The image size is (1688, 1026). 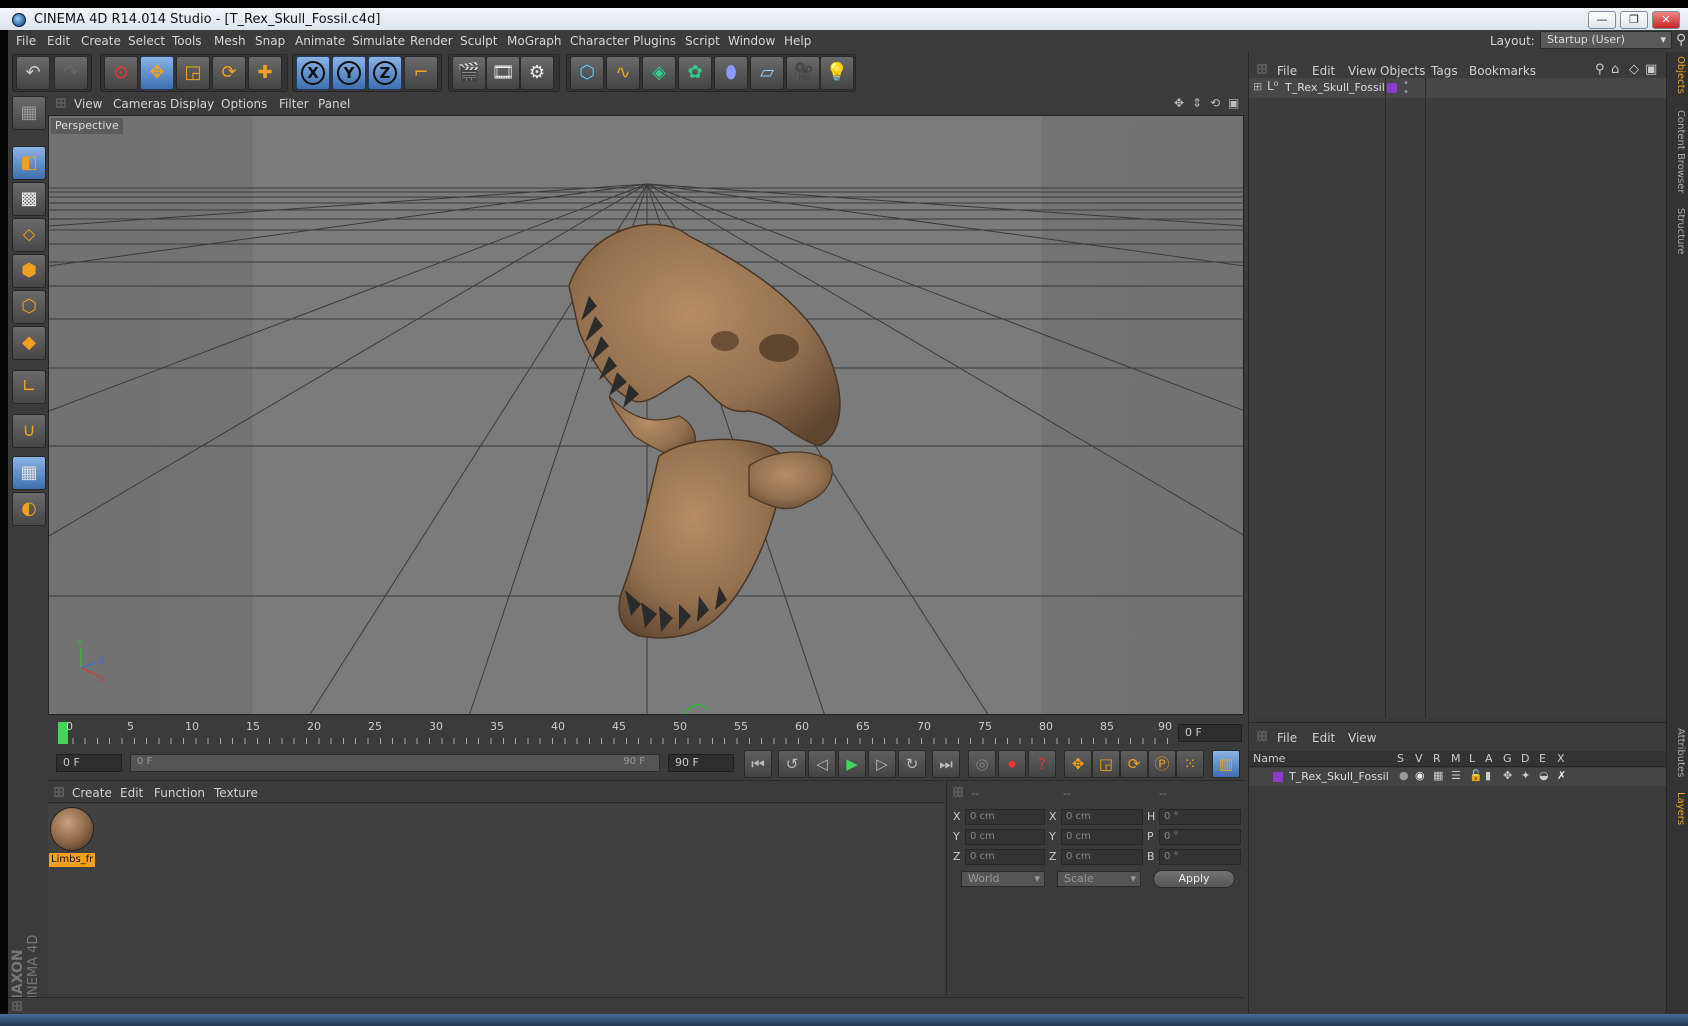 What do you see at coordinates (701, 763) in the screenshot?
I see `max-time-field: 90 F` at bounding box center [701, 763].